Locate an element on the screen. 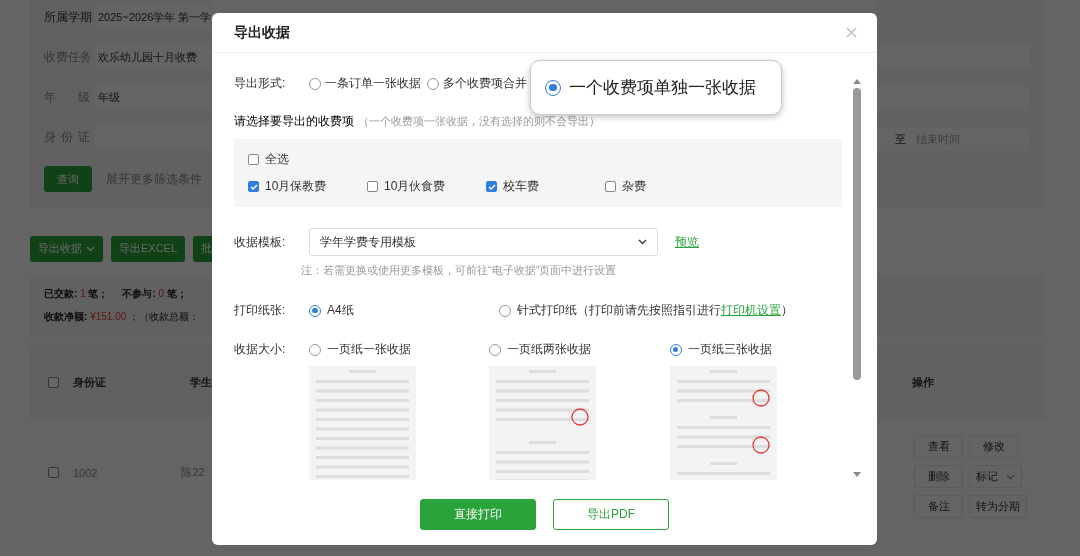 The height and width of the screenshot is (556, 1080). column-header: 操作 is located at coordinates (923, 382).